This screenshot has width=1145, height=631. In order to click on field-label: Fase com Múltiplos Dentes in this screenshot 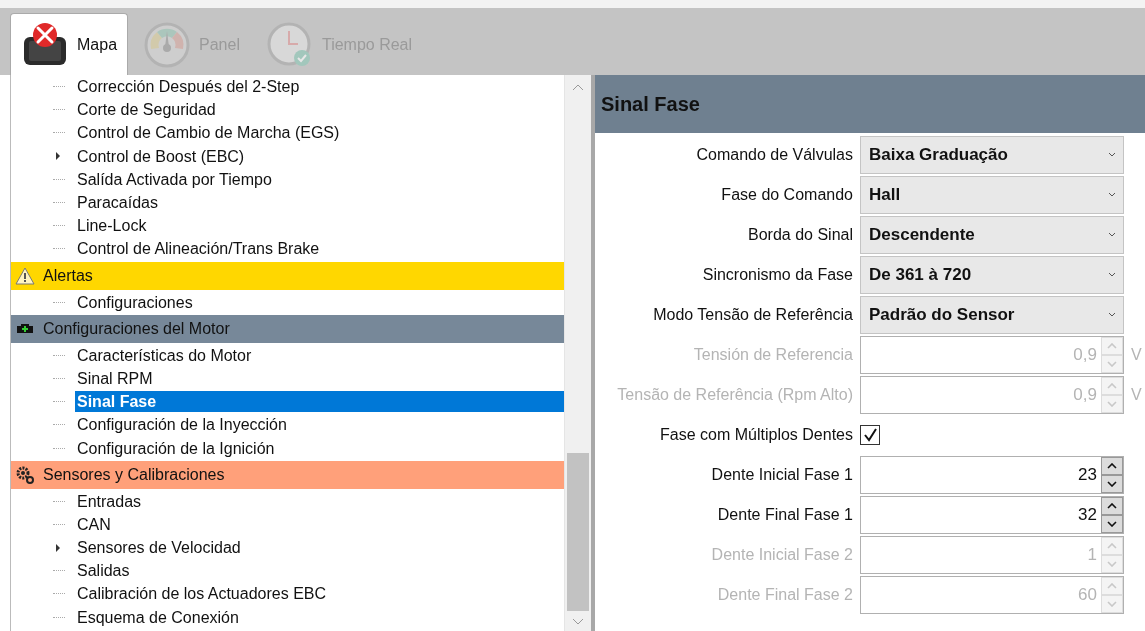, I will do `click(756, 435)`.